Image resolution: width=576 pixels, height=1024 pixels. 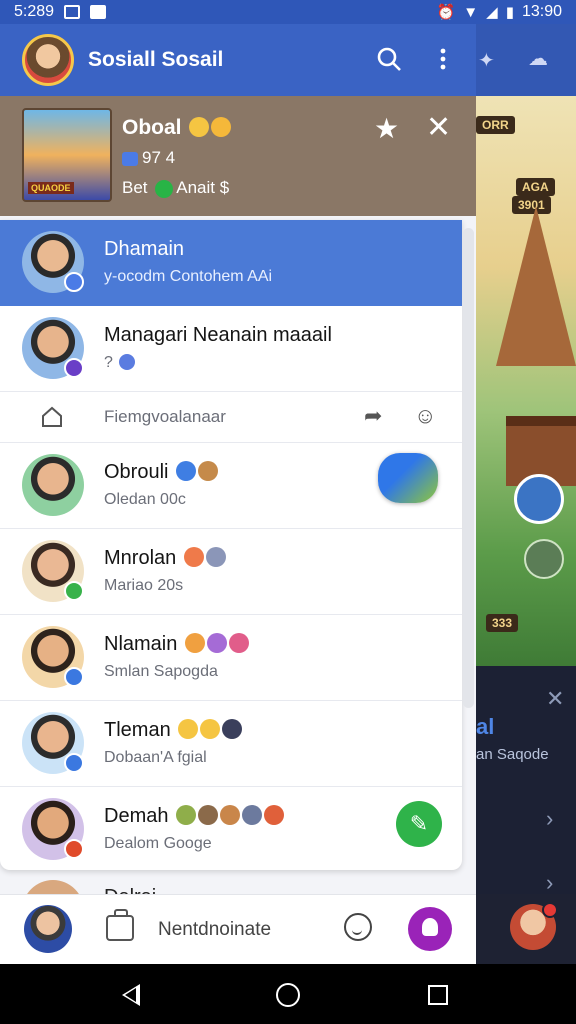 I want to click on quick-action-label: Fiemgvoalanaar, so click(x=165, y=416).